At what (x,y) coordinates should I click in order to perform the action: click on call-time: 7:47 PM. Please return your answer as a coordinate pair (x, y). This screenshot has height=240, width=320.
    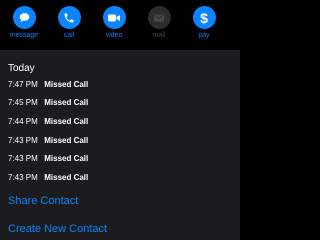
    Looking at the image, I should click on (23, 84).